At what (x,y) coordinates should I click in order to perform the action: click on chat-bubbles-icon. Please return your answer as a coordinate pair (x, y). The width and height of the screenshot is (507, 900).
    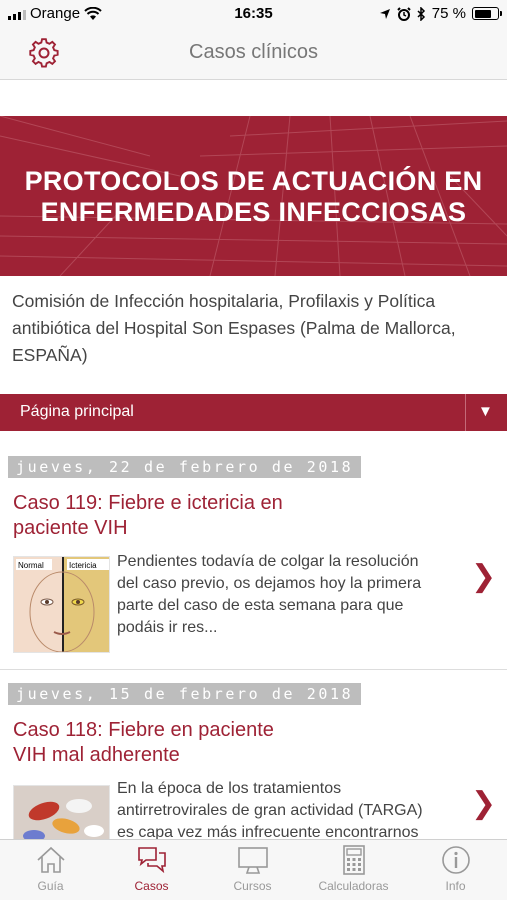
    Looking at the image, I should click on (151, 860).